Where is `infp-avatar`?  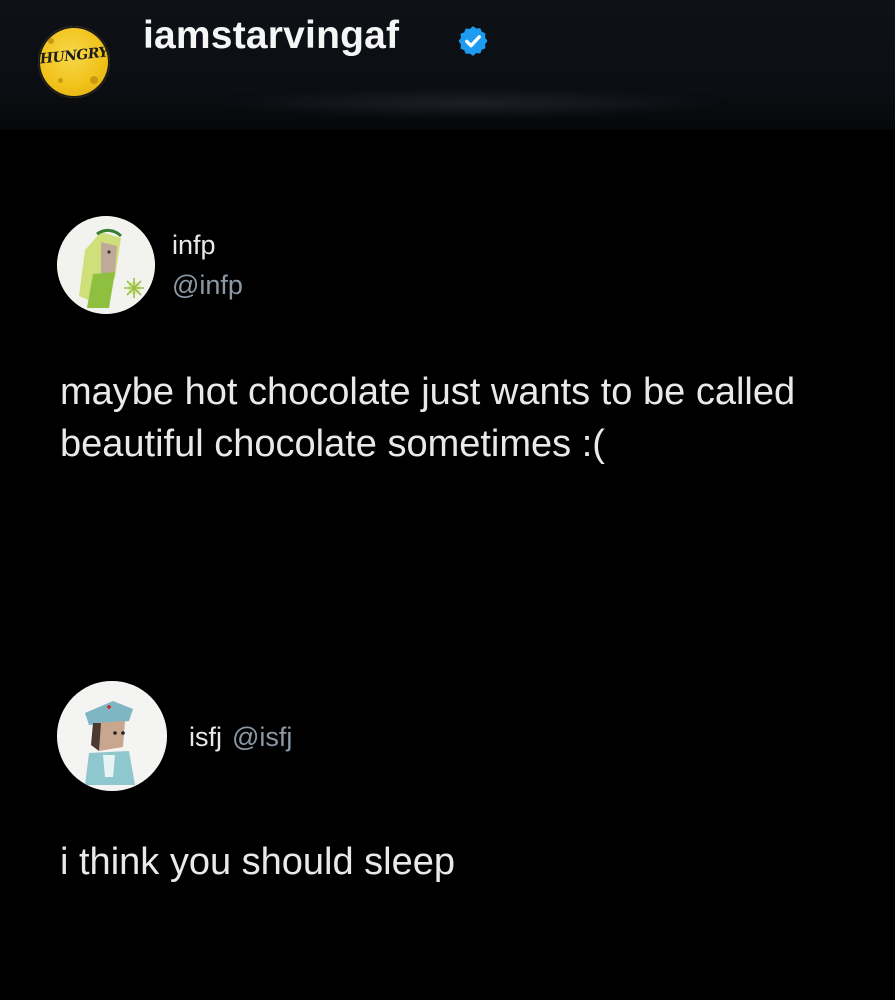 infp-avatar is located at coordinates (106, 265).